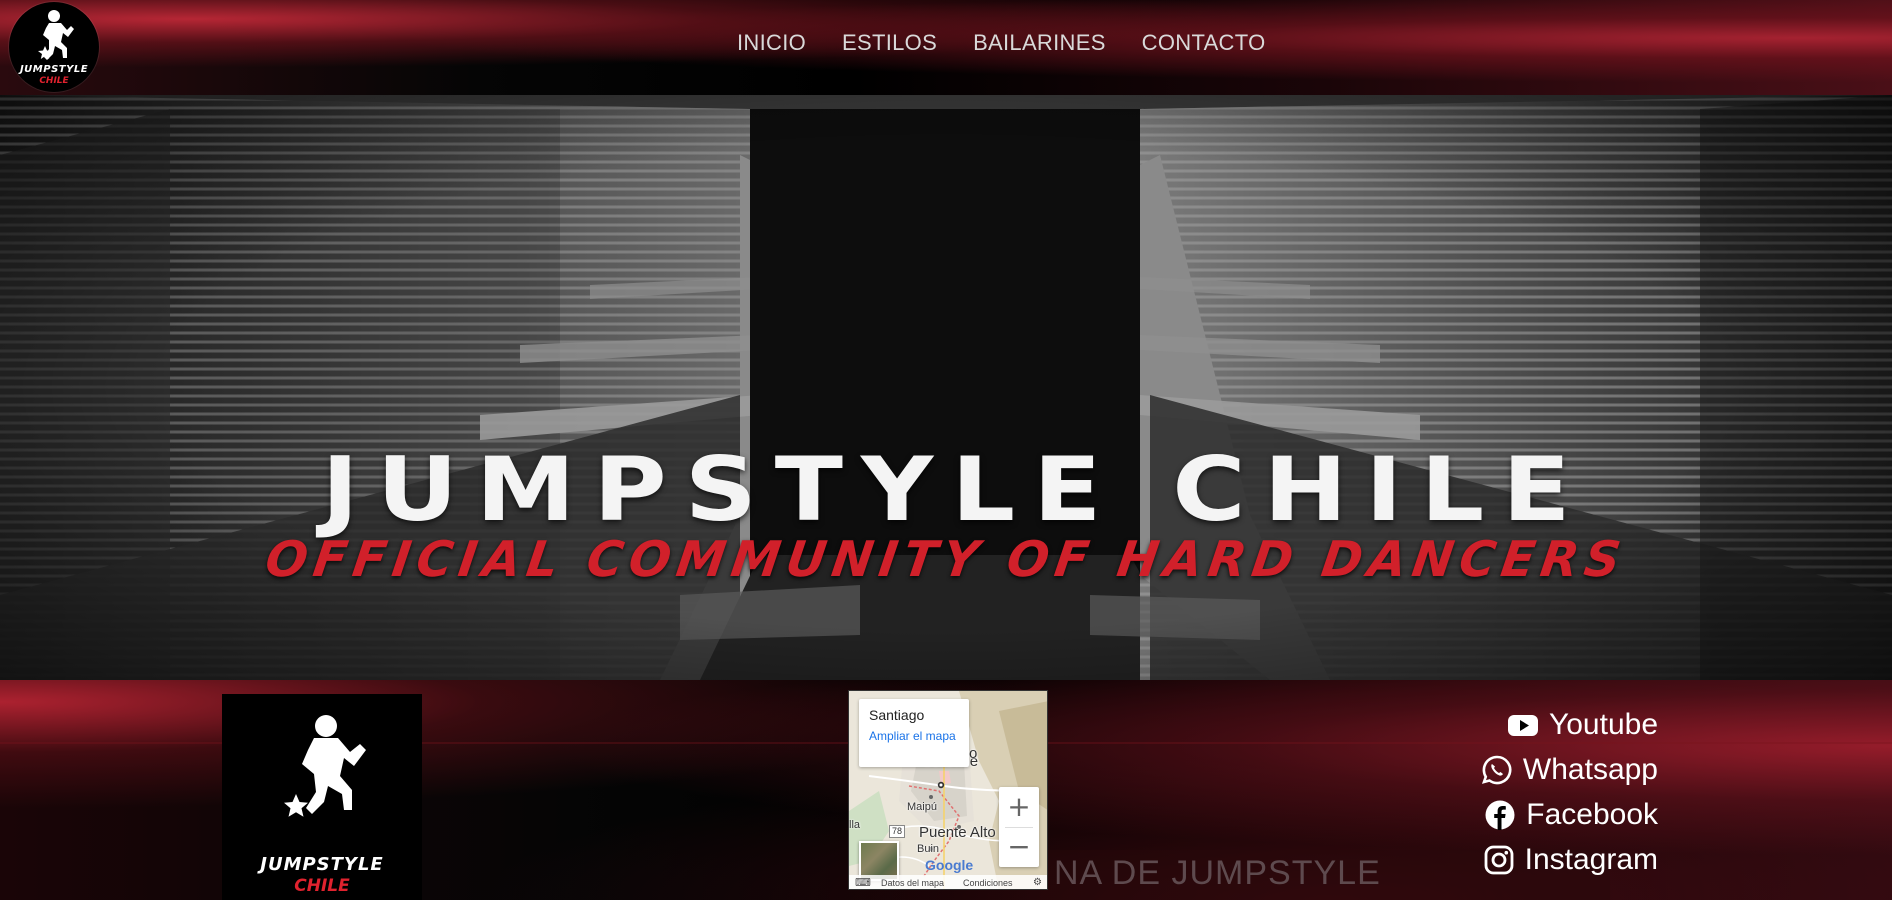 The image size is (1892, 900). Describe the element at coordinates (1591, 859) in the screenshot. I see `social-label-instagram: Instagram` at that location.